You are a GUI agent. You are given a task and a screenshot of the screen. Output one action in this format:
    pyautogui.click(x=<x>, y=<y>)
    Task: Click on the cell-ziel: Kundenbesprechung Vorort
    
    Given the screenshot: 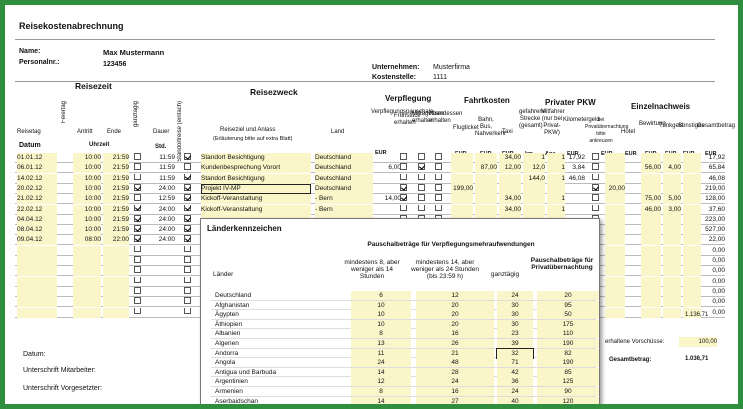 What is the action you would take?
    pyautogui.click(x=256, y=168)
    